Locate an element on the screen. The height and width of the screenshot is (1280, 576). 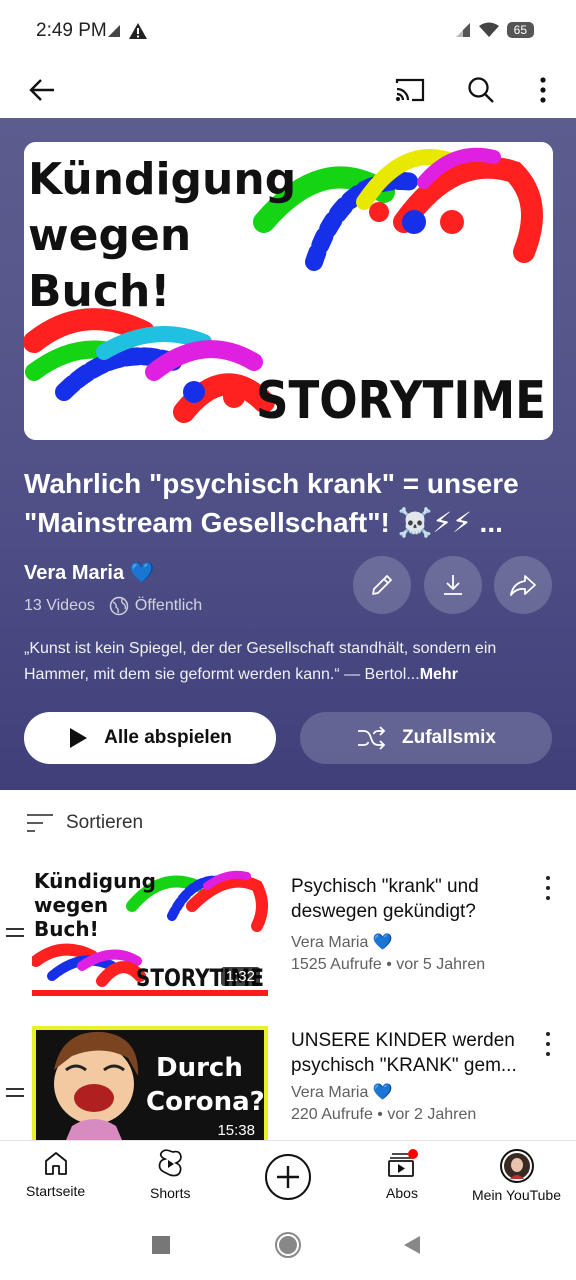
play-all-label: Alle abspielen is located at coordinates (168, 737).